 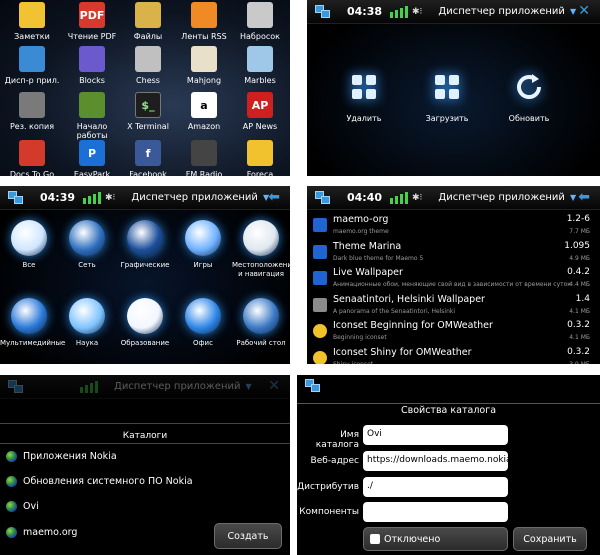 What do you see at coordinates (334, 461) in the screenshot?
I see `field-label: Веб-адрес` at bounding box center [334, 461].